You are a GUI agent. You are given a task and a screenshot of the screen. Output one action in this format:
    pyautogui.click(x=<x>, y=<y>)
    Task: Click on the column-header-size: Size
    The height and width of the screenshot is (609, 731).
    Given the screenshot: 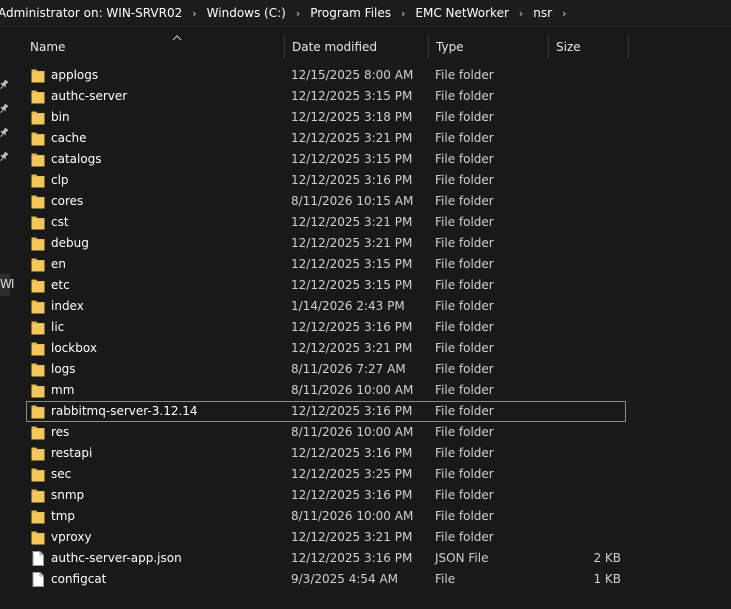 What is the action you would take?
    pyautogui.click(x=588, y=47)
    